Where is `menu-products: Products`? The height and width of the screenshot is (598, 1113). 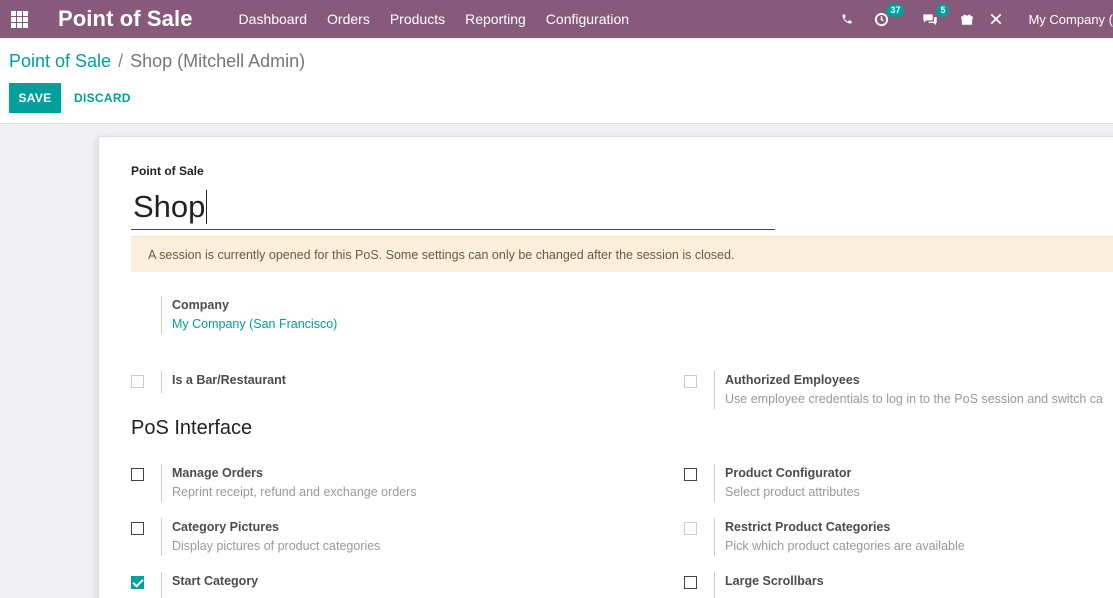 menu-products: Products is located at coordinates (417, 19).